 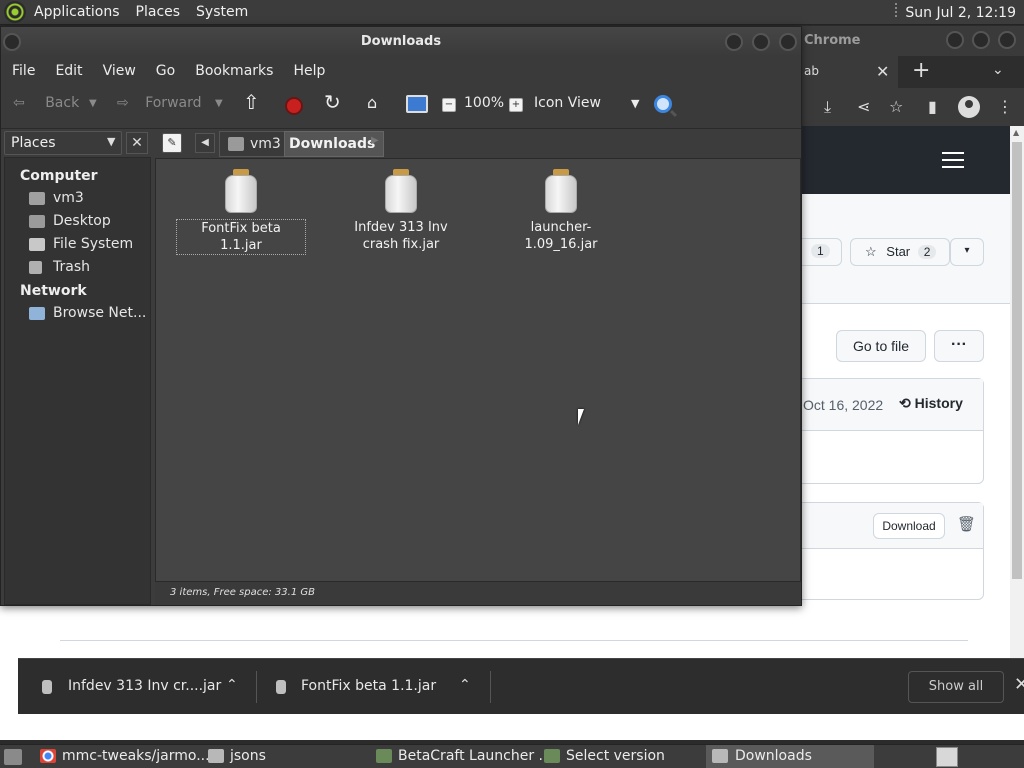 What do you see at coordinates (15, 12) in the screenshot?
I see `distro-logo-icon` at bounding box center [15, 12].